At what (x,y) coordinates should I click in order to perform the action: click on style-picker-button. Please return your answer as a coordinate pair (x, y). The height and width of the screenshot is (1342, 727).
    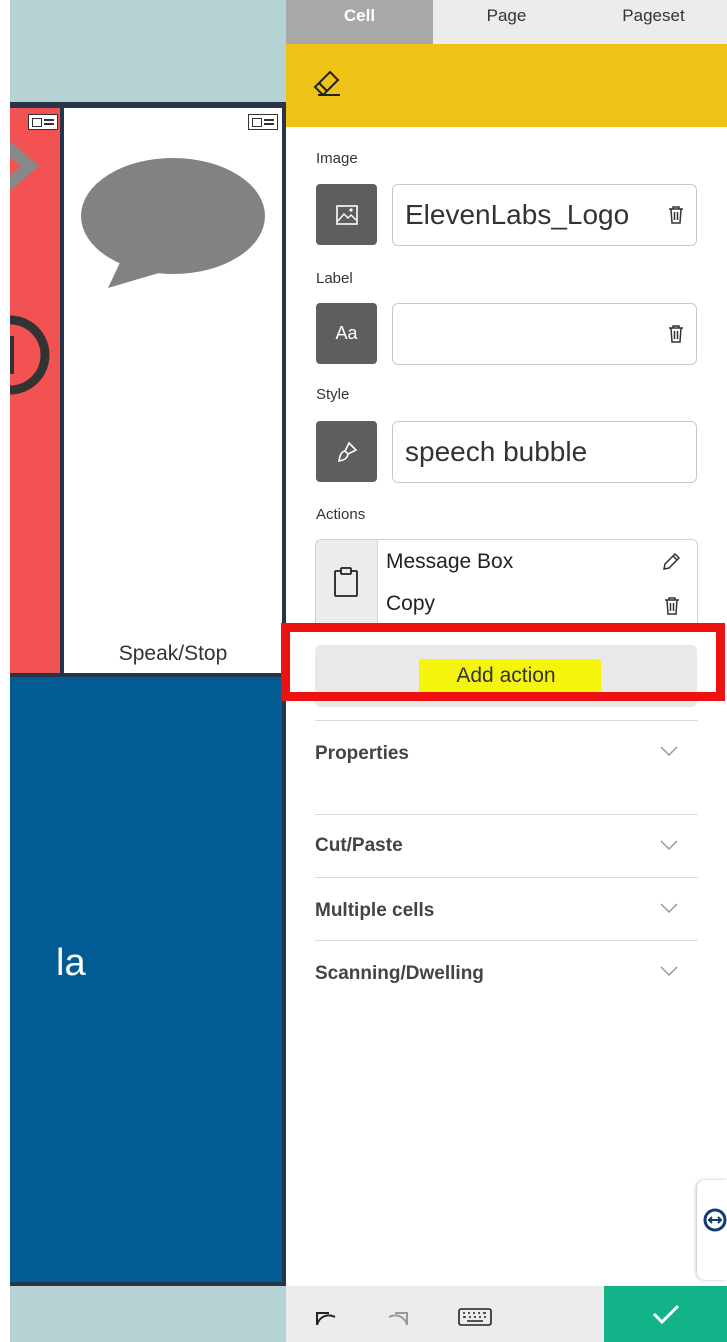
    Looking at the image, I should click on (346, 451).